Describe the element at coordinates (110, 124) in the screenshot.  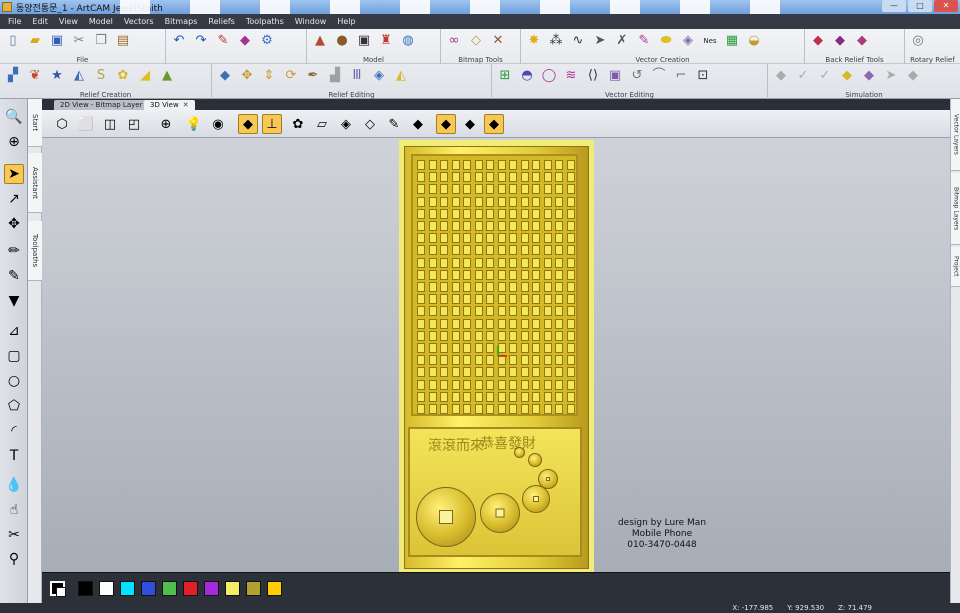
I see `view-side-icon: ◫` at that location.